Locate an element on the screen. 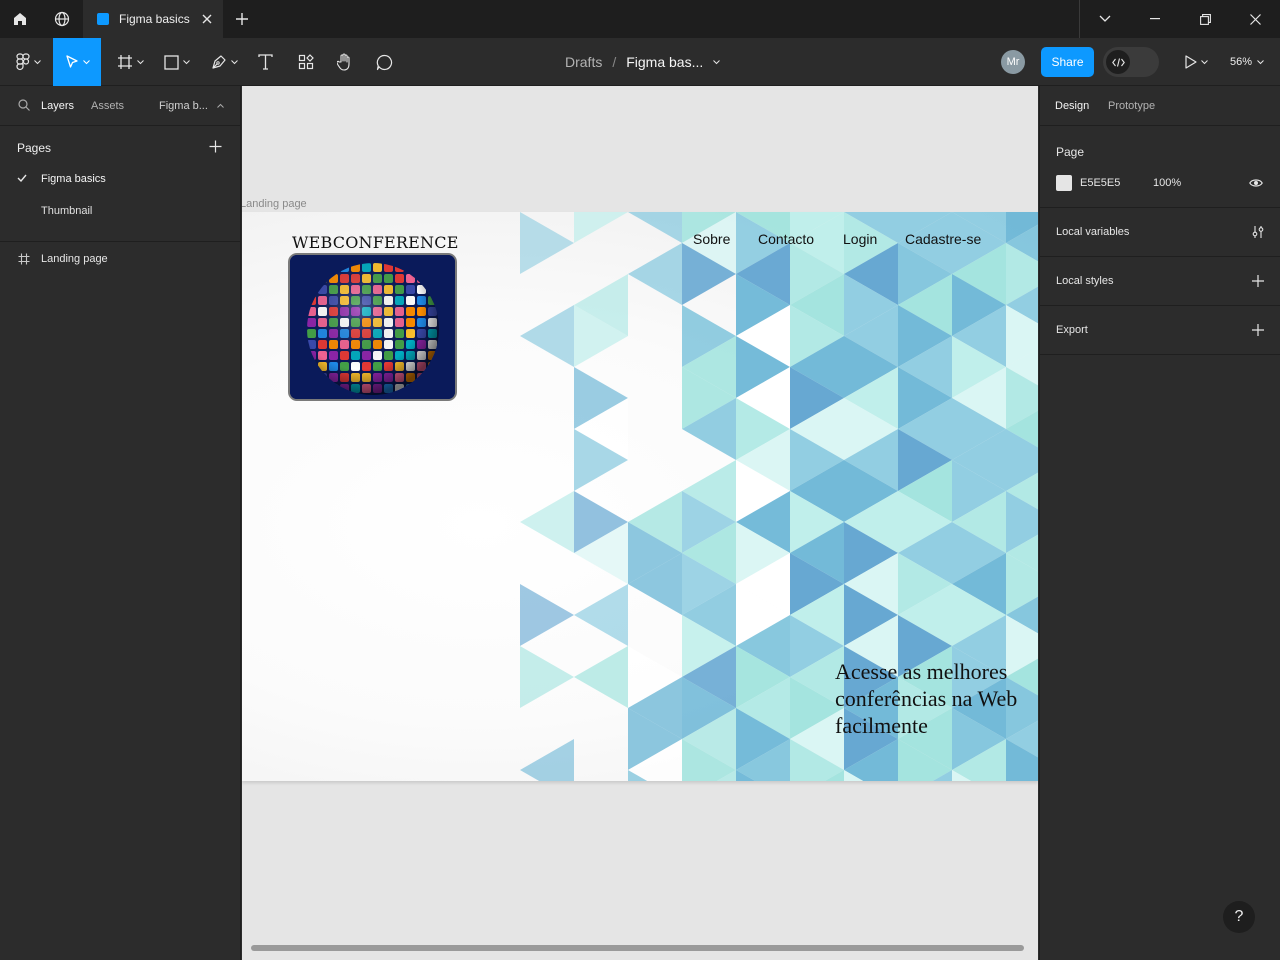 The image size is (1280, 960). layer-item-landing-page: Landing page is located at coordinates (120, 259).